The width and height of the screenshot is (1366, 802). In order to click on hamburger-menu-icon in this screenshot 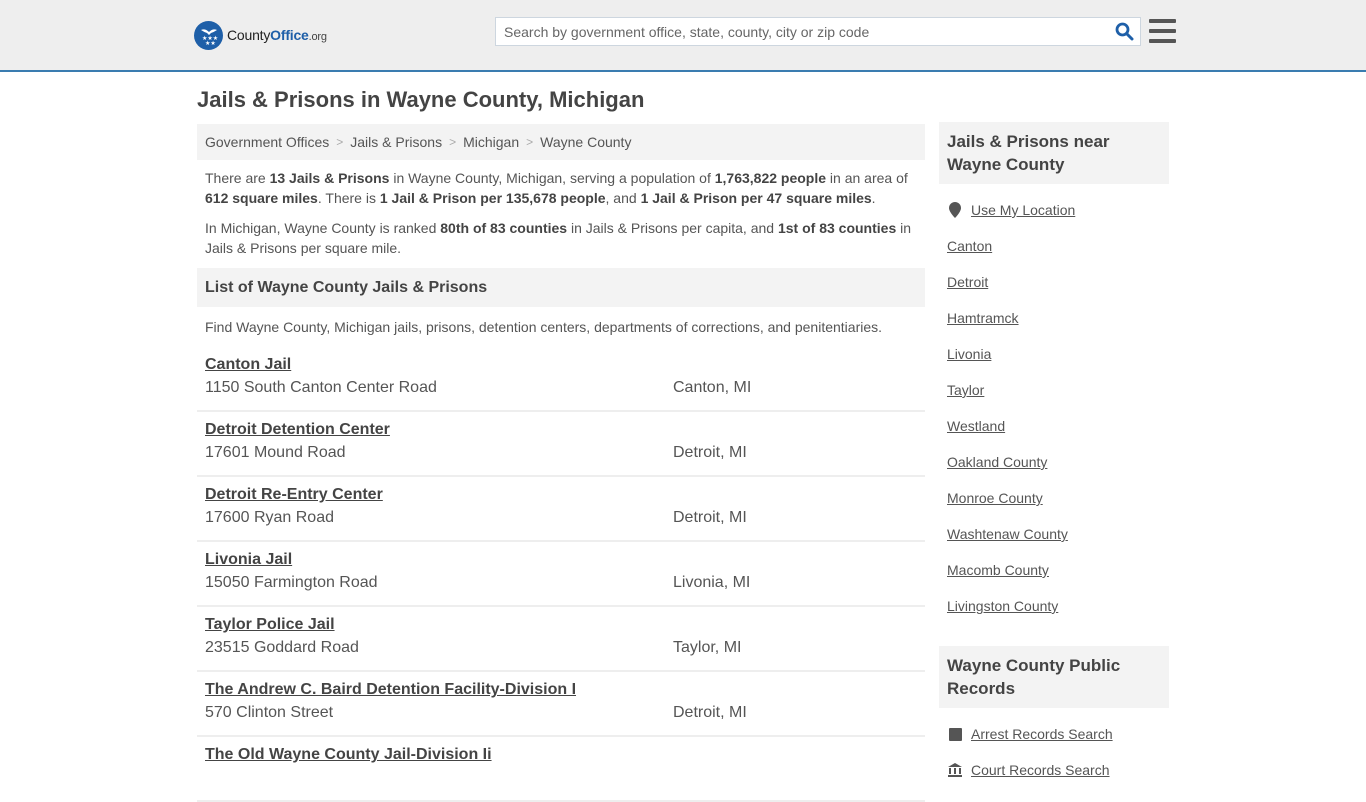, I will do `click(1162, 31)`.